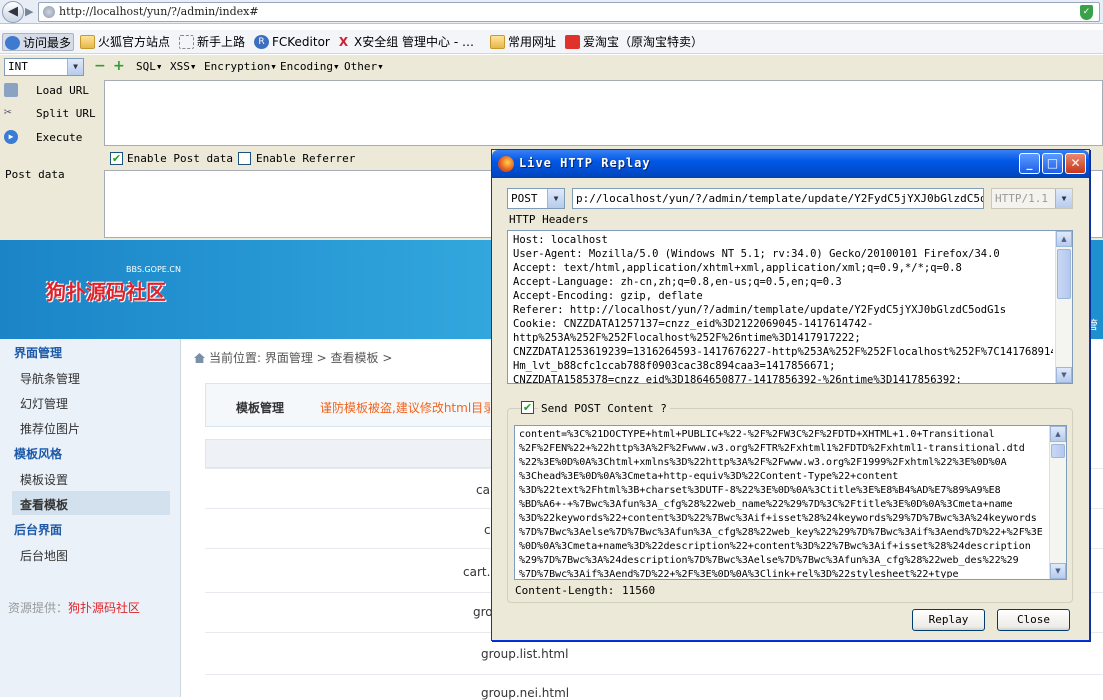 The height and width of the screenshot is (700, 1103). Describe the element at coordinates (1033, 620) in the screenshot. I see `close-button: Close` at that location.